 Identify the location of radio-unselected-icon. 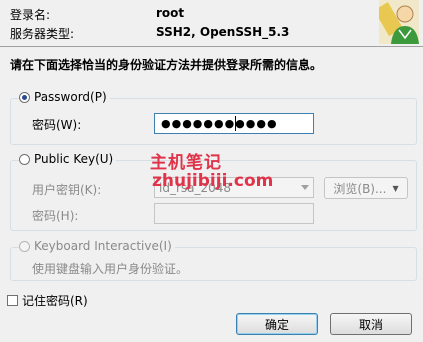
(24, 159).